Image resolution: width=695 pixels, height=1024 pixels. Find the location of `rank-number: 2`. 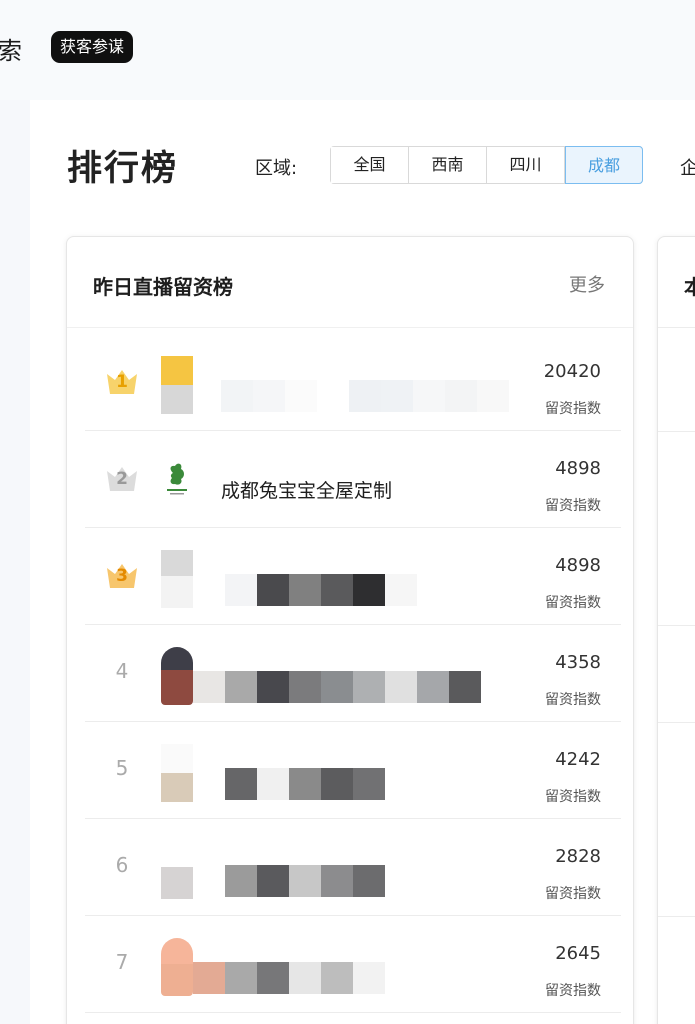

rank-number: 2 is located at coordinates (122, 479).